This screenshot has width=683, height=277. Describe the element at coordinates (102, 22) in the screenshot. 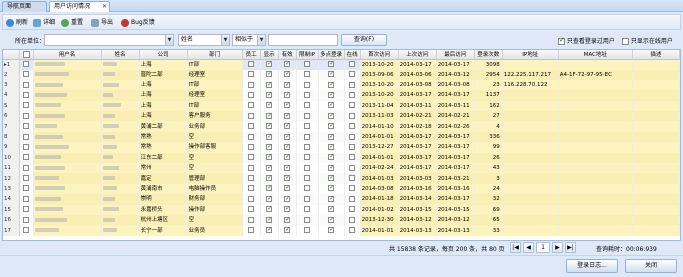

I see `export-button: 导出` at that location.